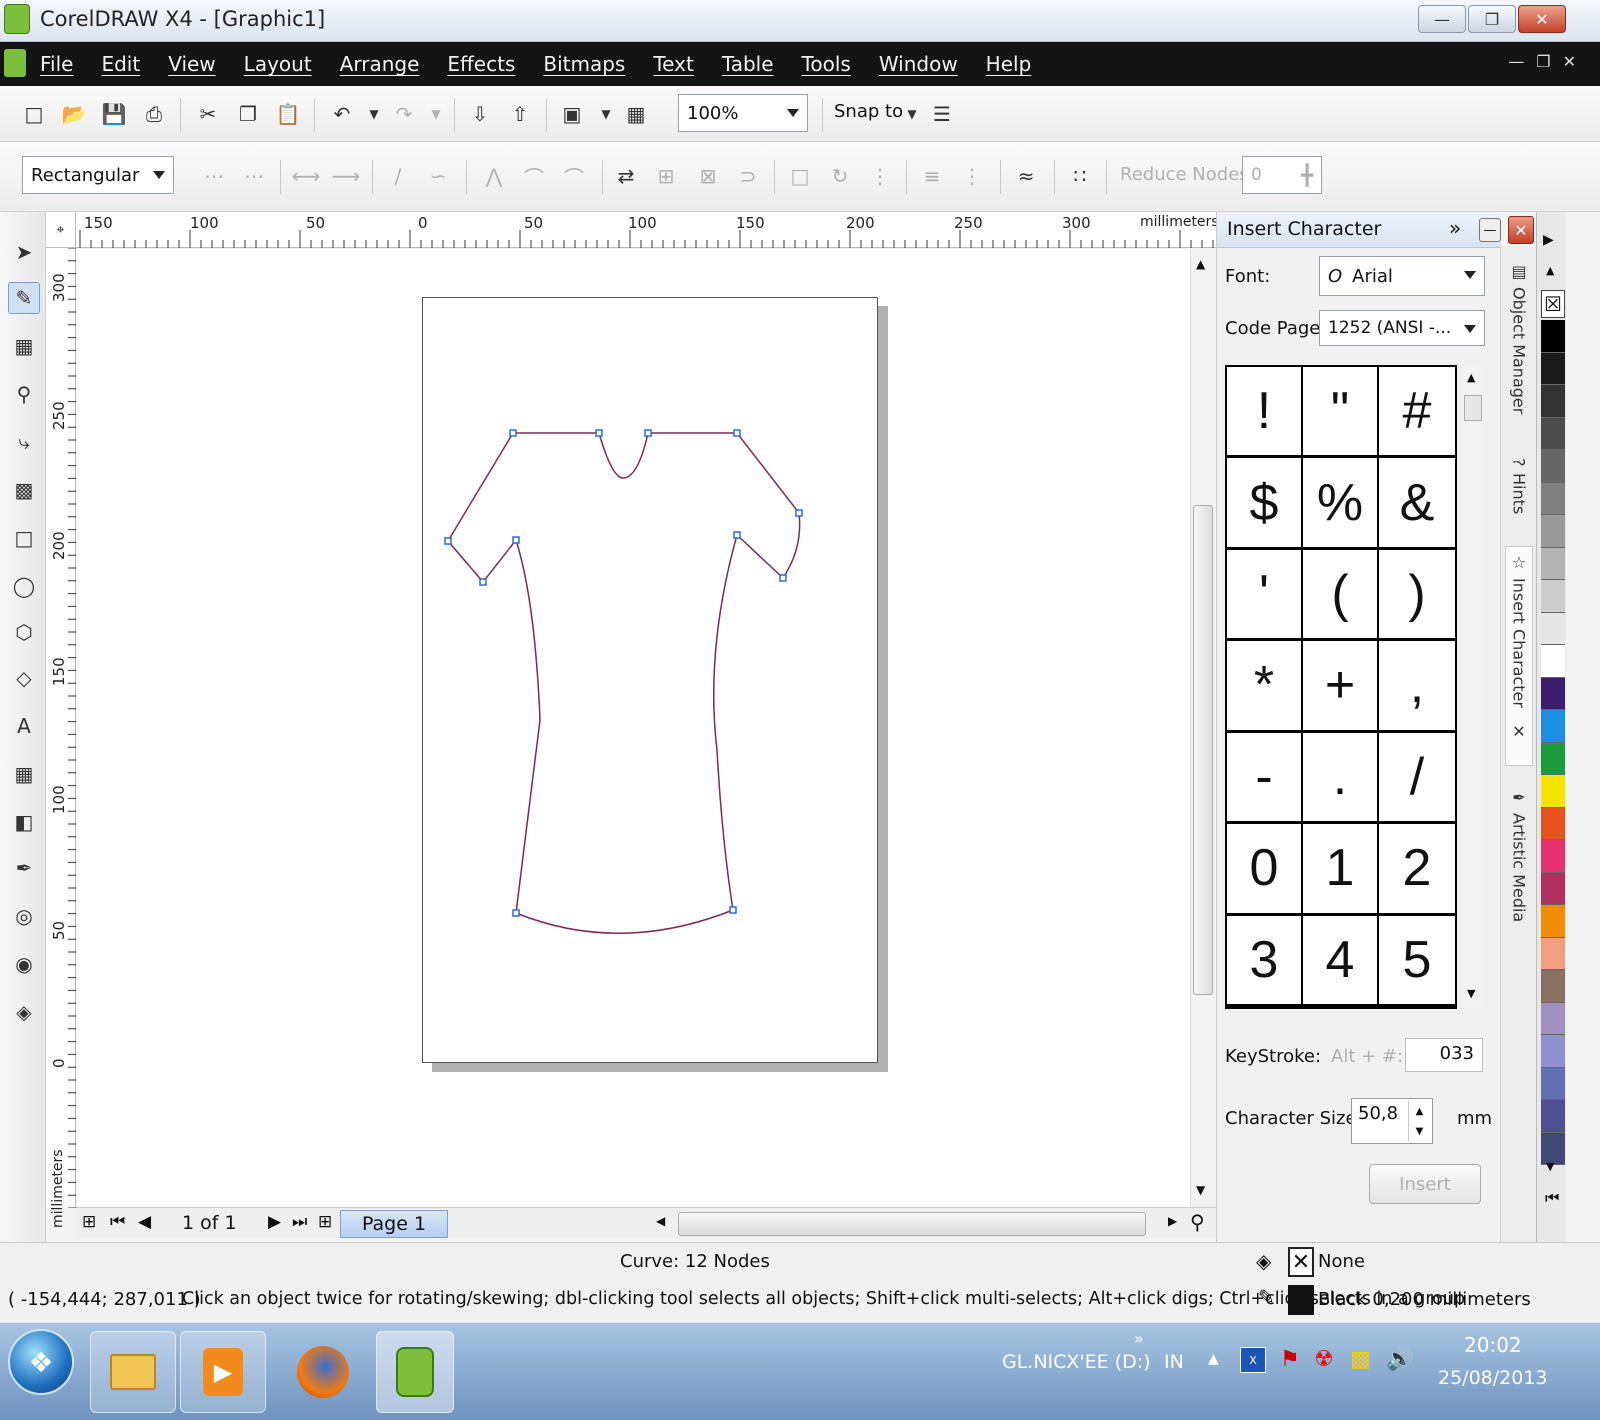 This screenshot has height=1420, width=1600. What do you see at coordinates (24, 822) in the screenshot?
I see `blend-tool-icon: ◧` at bounding box center [24, 822].